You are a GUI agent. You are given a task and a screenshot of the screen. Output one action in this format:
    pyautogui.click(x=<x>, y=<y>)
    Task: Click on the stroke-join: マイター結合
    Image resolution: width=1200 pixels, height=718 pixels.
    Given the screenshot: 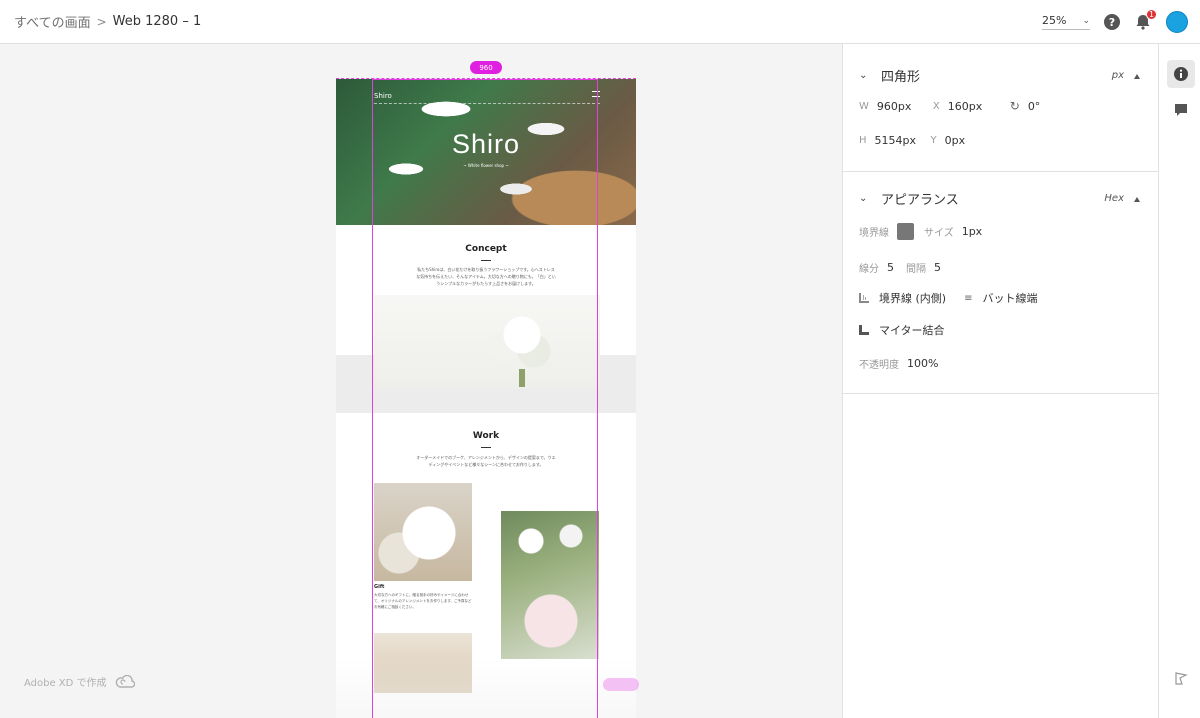 What is the action you would take?
    pyautogui.click(x=912, y=330)
    